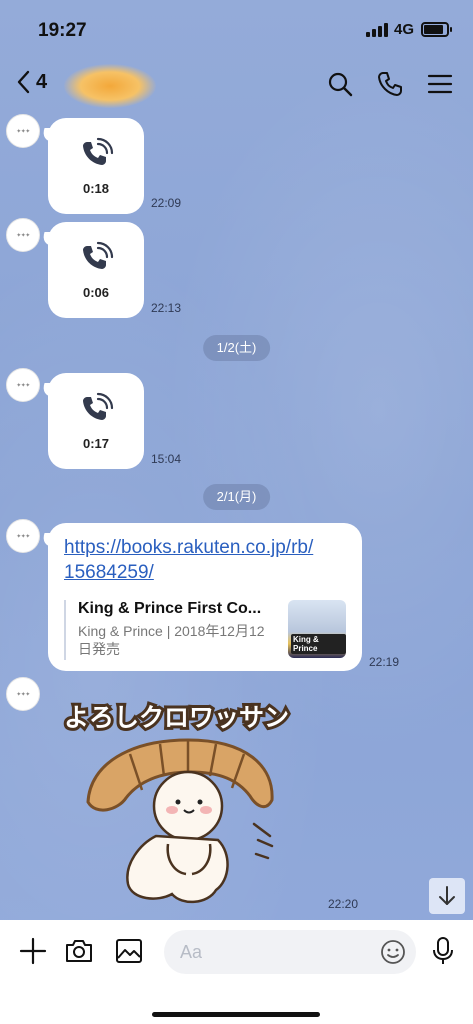 This screenshot has height=1024, width=473. I want to click on chat-header: 4, so click(236, 84).